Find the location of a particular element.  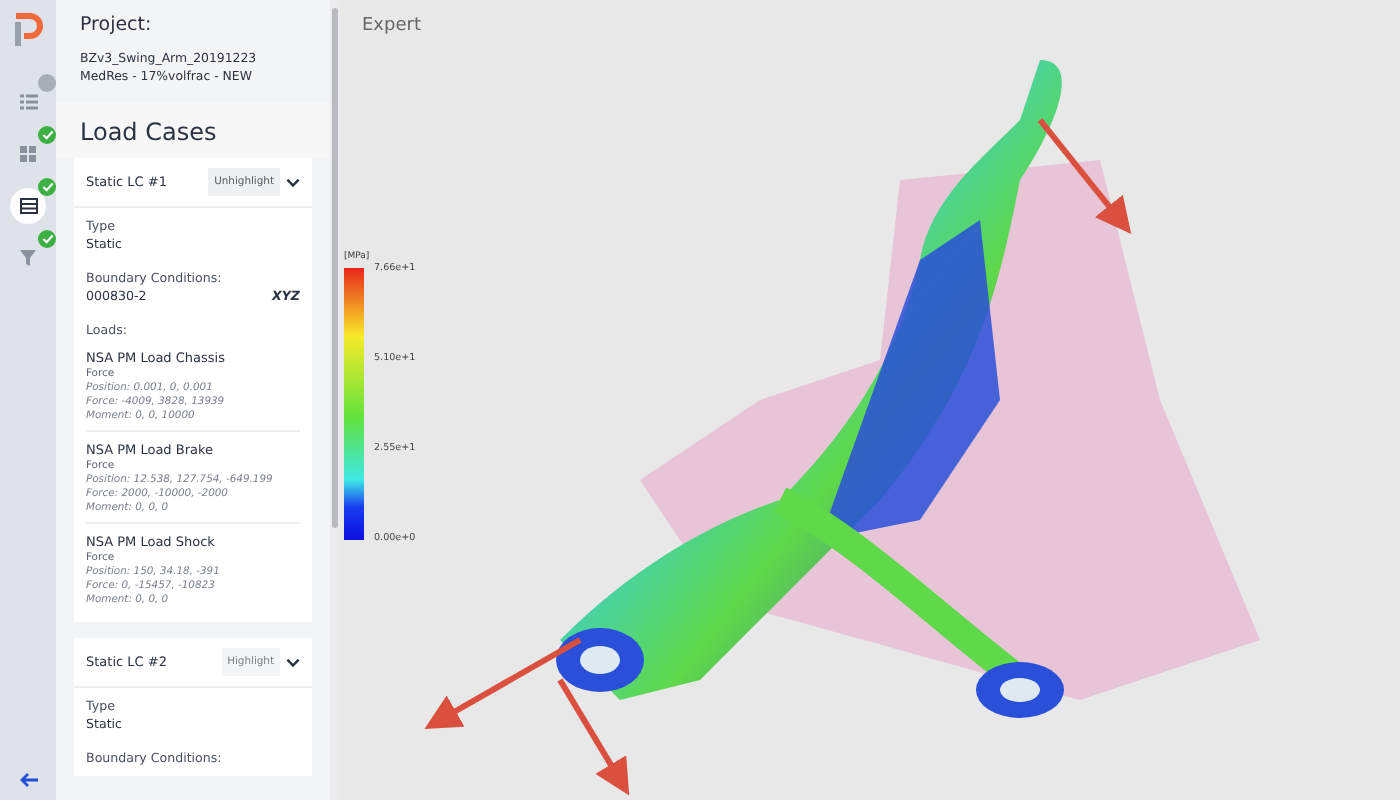

filter-icon is located at coordinates (28, 258).